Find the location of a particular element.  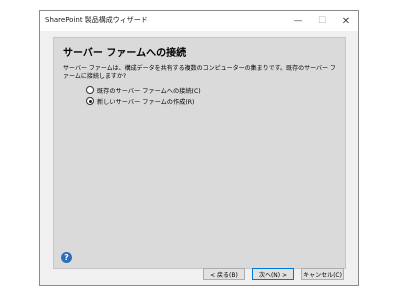

cancel-button: キャンセル(C) is located at coordinates (322, 274).